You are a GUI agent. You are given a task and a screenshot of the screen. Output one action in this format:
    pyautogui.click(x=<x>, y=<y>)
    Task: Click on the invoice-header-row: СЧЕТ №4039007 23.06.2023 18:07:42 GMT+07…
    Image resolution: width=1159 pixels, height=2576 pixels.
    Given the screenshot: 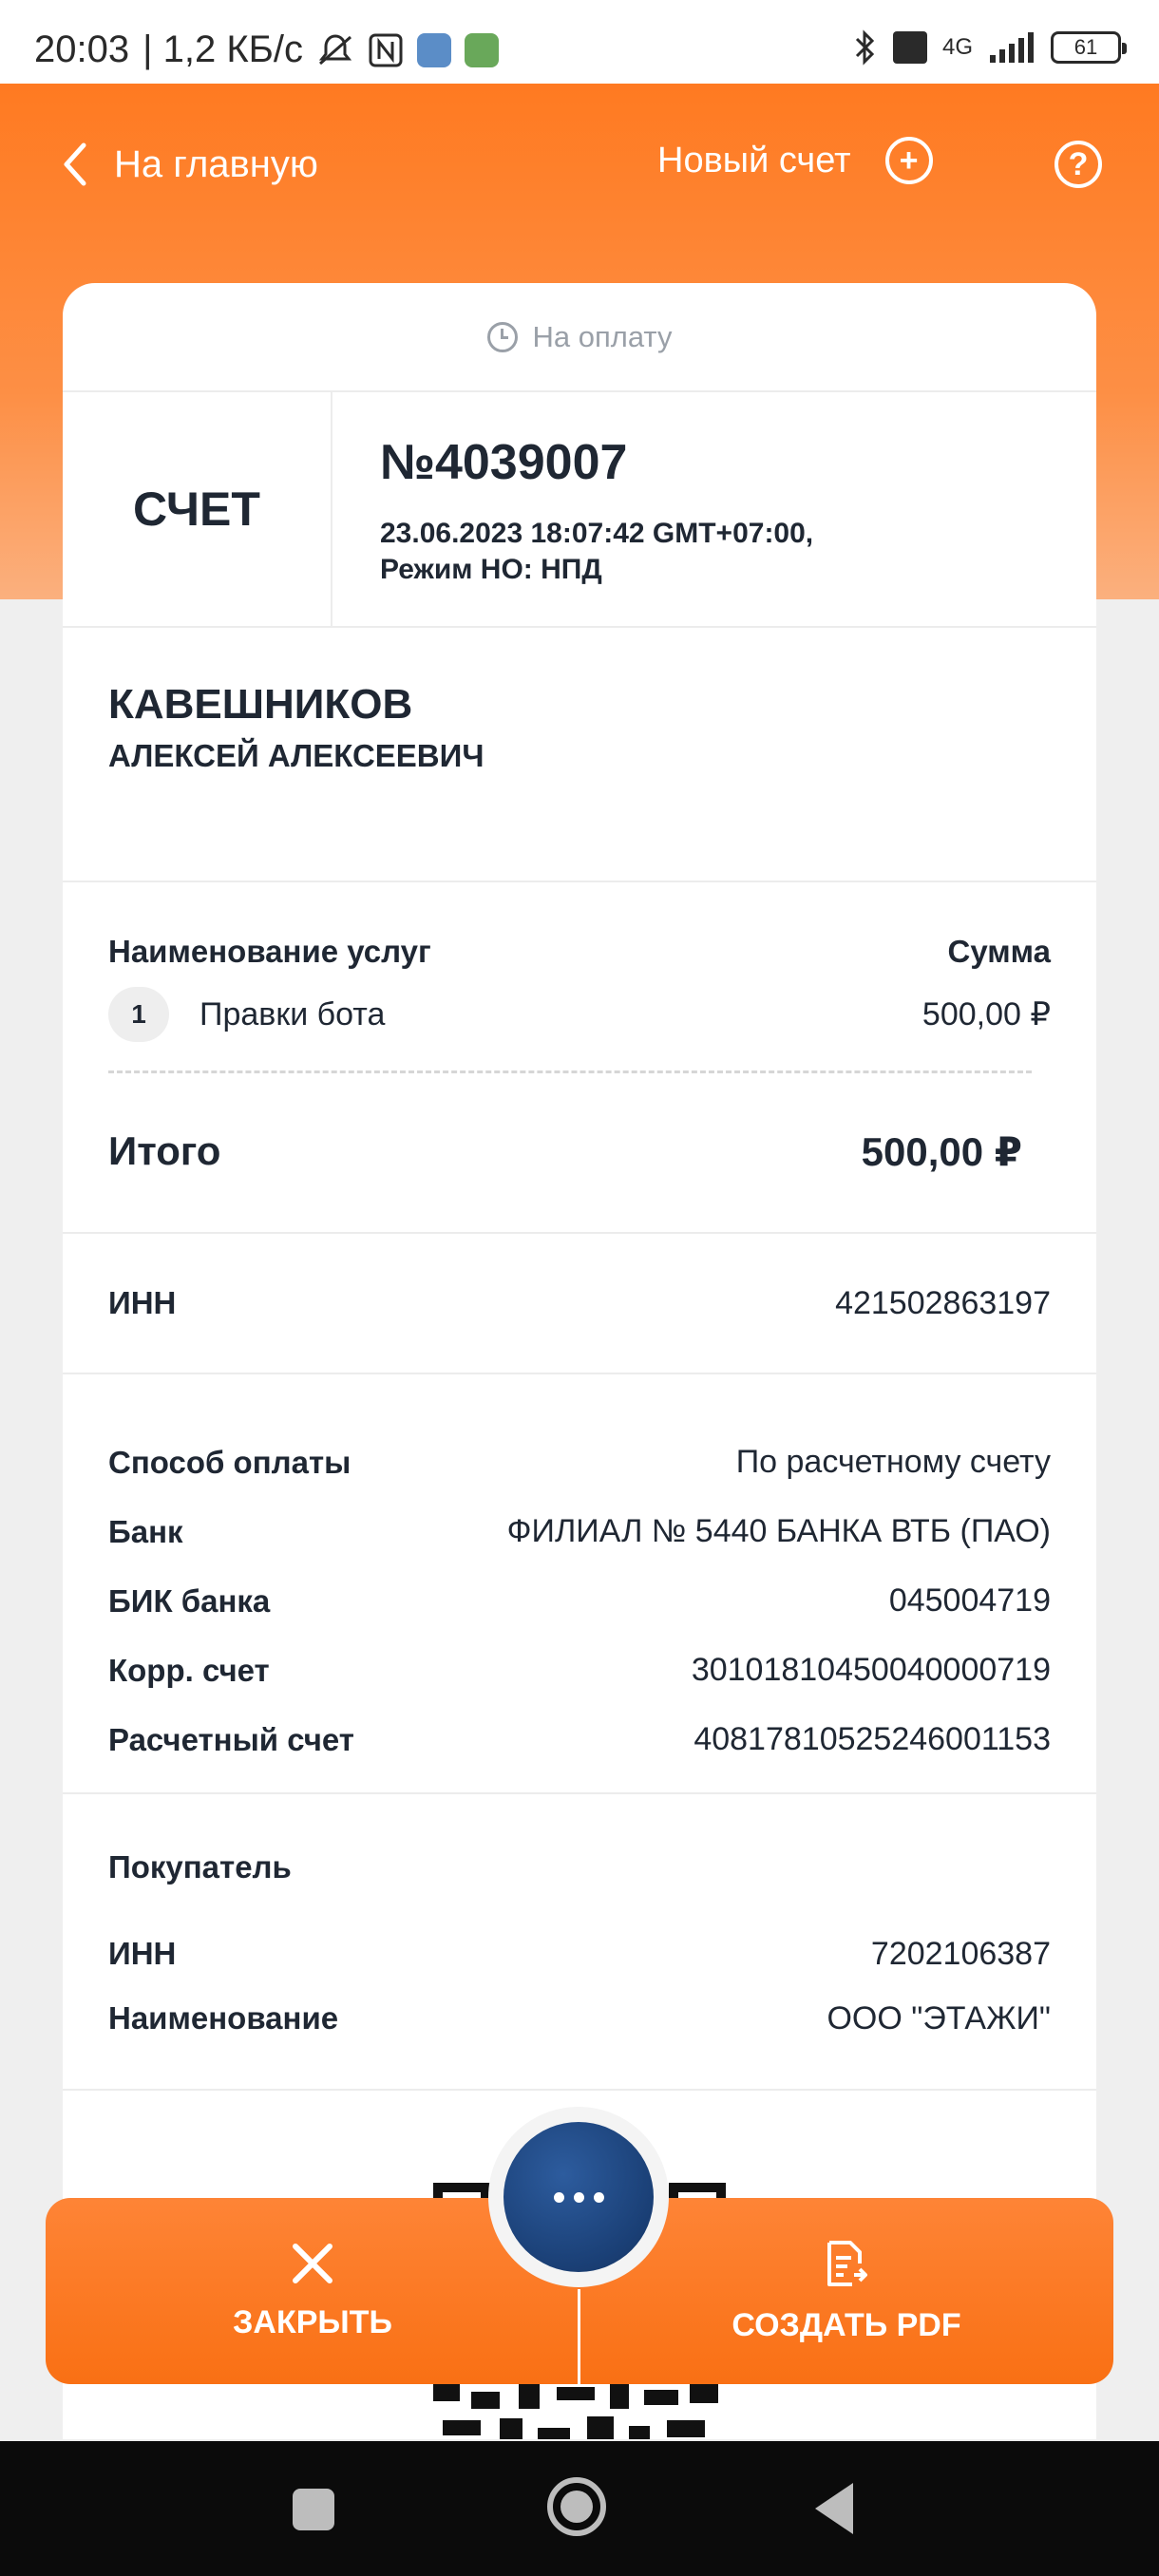 What is the action you would take?
    pyautogui.click(x=579, y=510)
    